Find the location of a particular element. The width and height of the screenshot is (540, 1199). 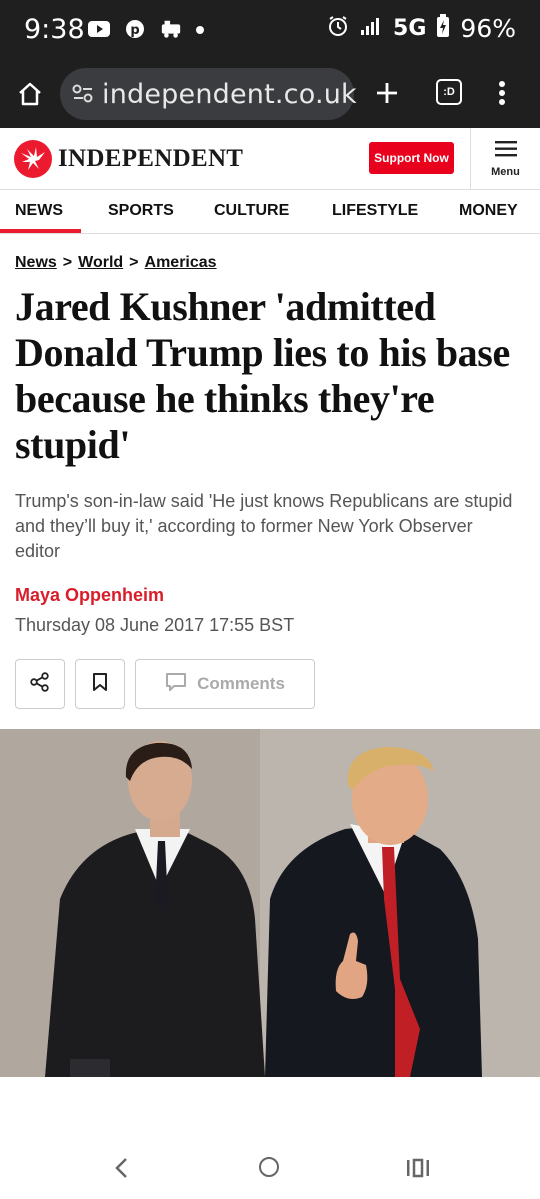

system-nav-bar is located at coordinates (270, 1169).